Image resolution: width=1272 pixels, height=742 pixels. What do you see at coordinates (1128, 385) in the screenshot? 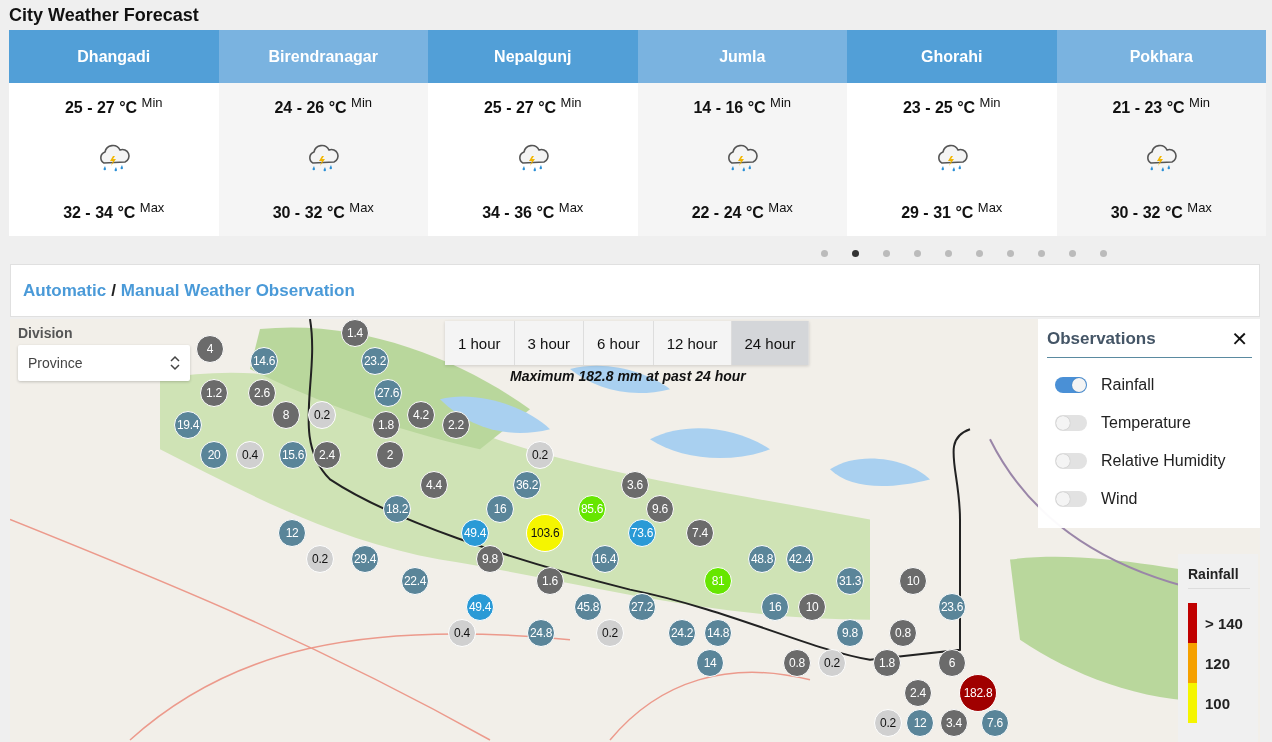
I see `toggle-label: Rainfall` at bounding box center [1128, 385].